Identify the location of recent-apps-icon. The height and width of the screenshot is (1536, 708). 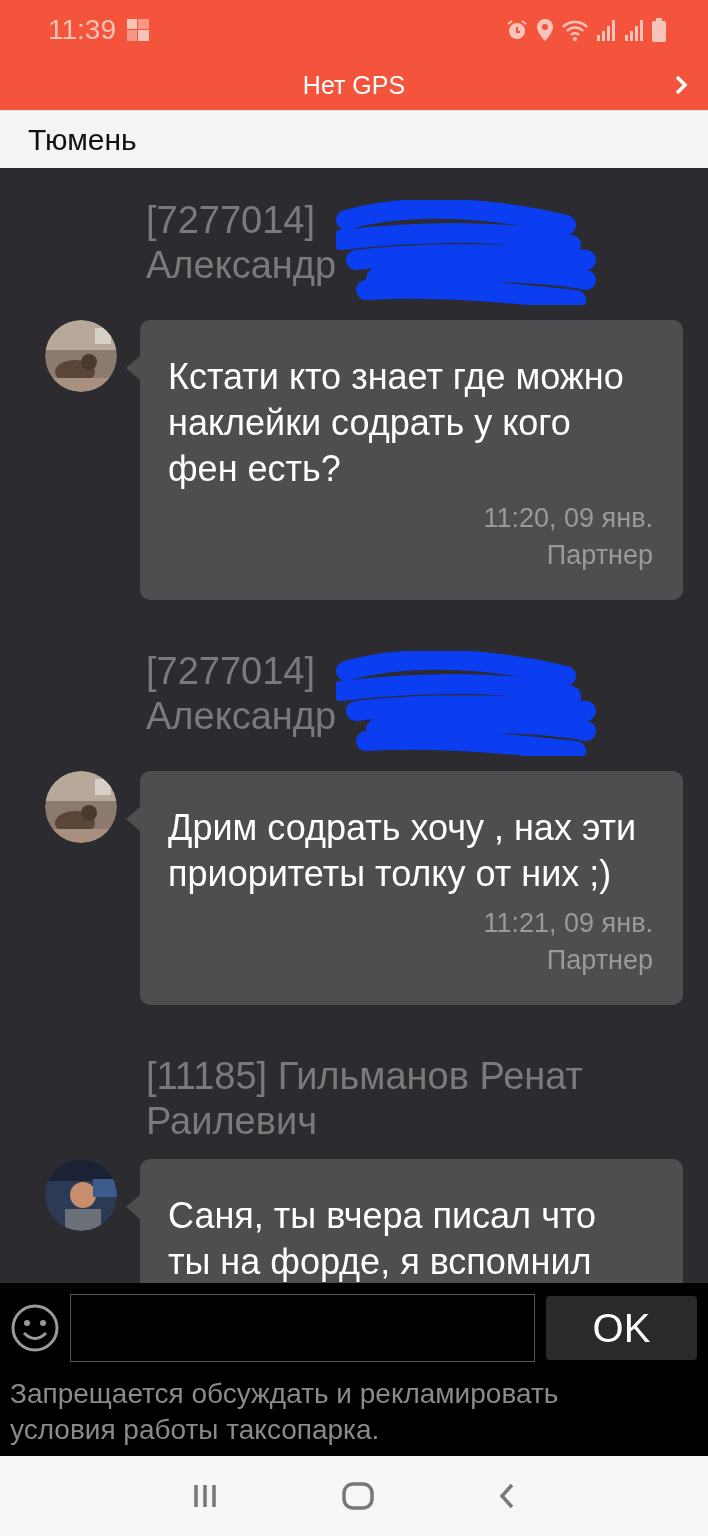
(205, 1496).